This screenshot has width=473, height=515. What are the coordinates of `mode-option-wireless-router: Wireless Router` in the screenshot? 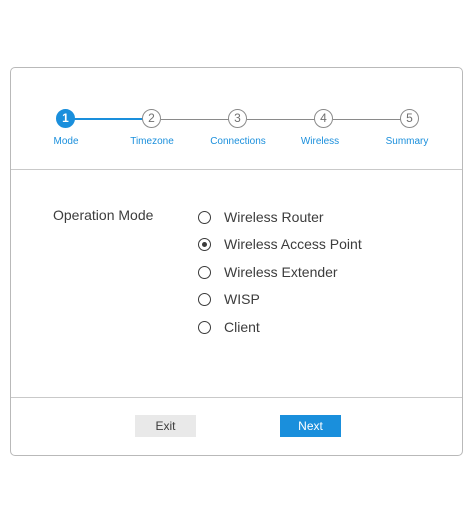 It's located at (261, 217).